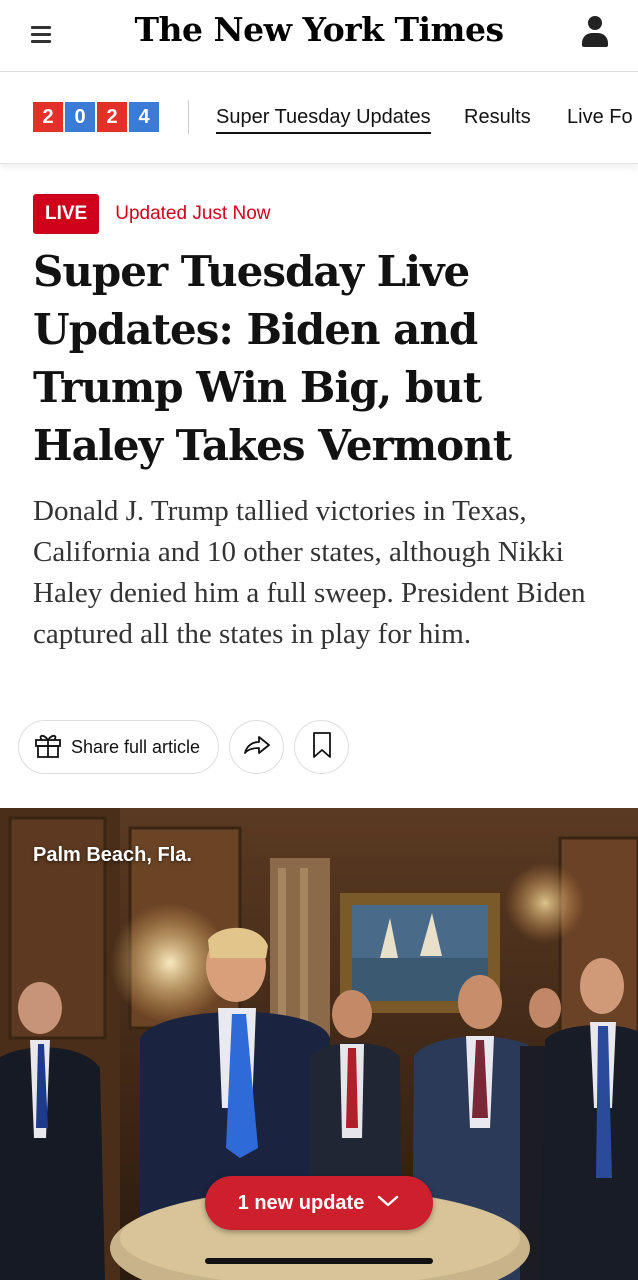 This screenshot has height=1280, width=638. What do you see at coordinates (319, 29) in the screenshot?
I see `masthead-logo: The New York Times` at bounding box center [319, 29].